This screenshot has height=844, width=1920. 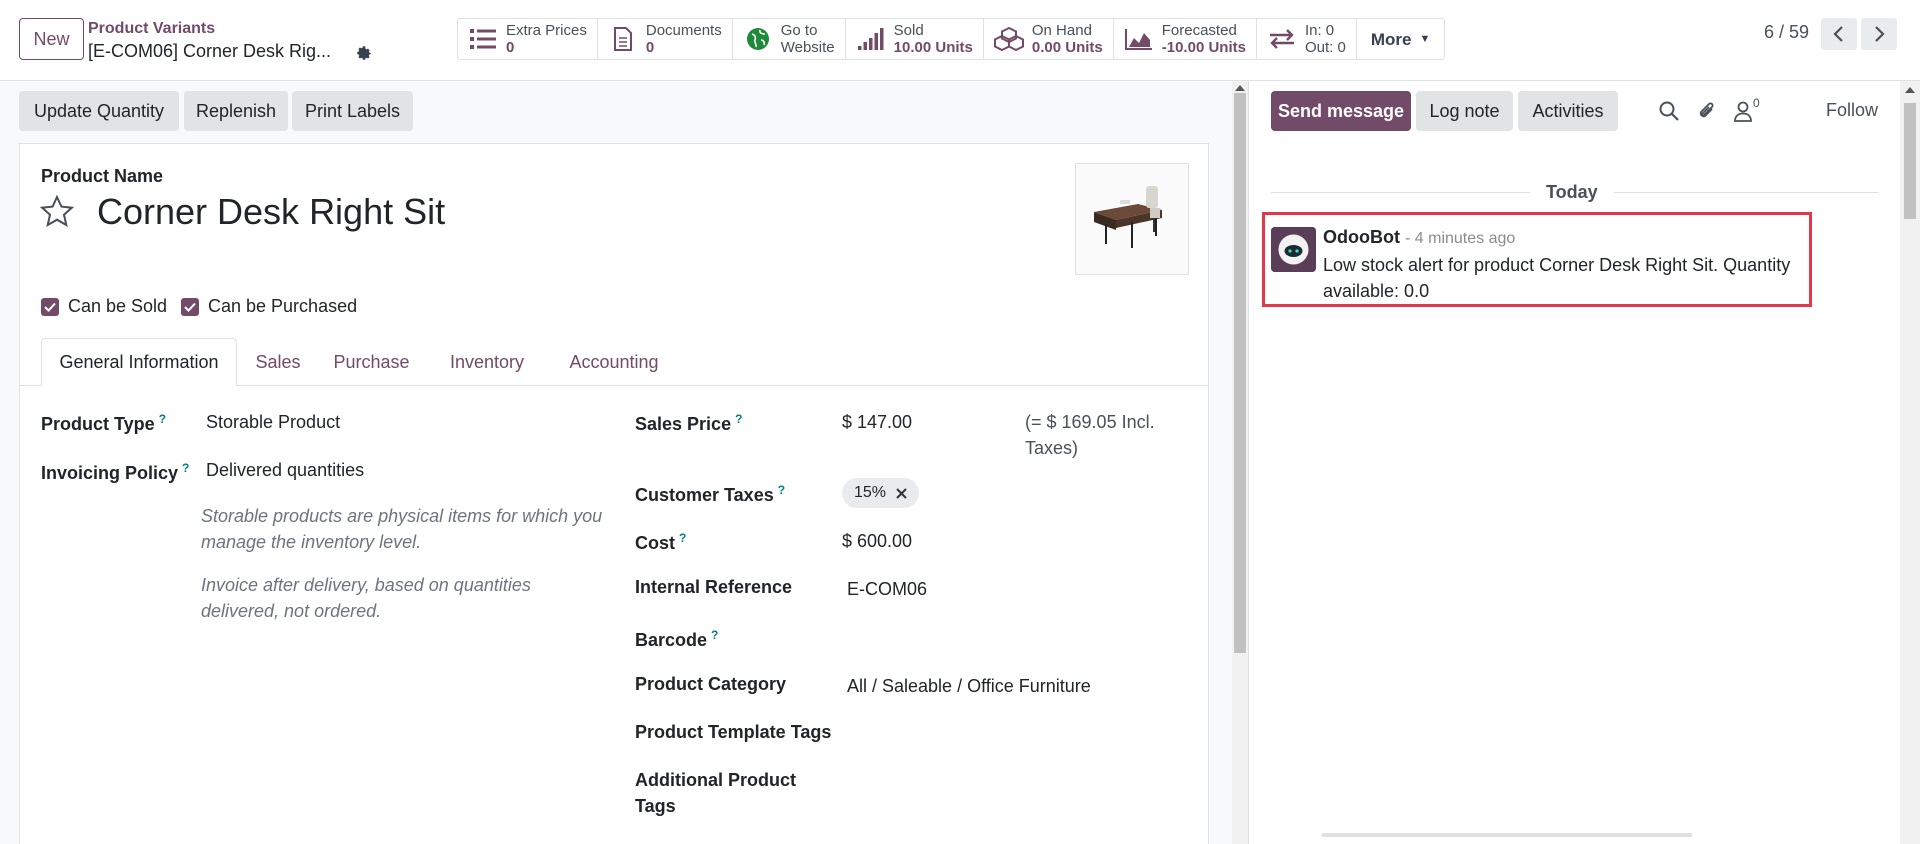 I want to click on odoobot-avatar-icon, so click(x=1293, y=249).